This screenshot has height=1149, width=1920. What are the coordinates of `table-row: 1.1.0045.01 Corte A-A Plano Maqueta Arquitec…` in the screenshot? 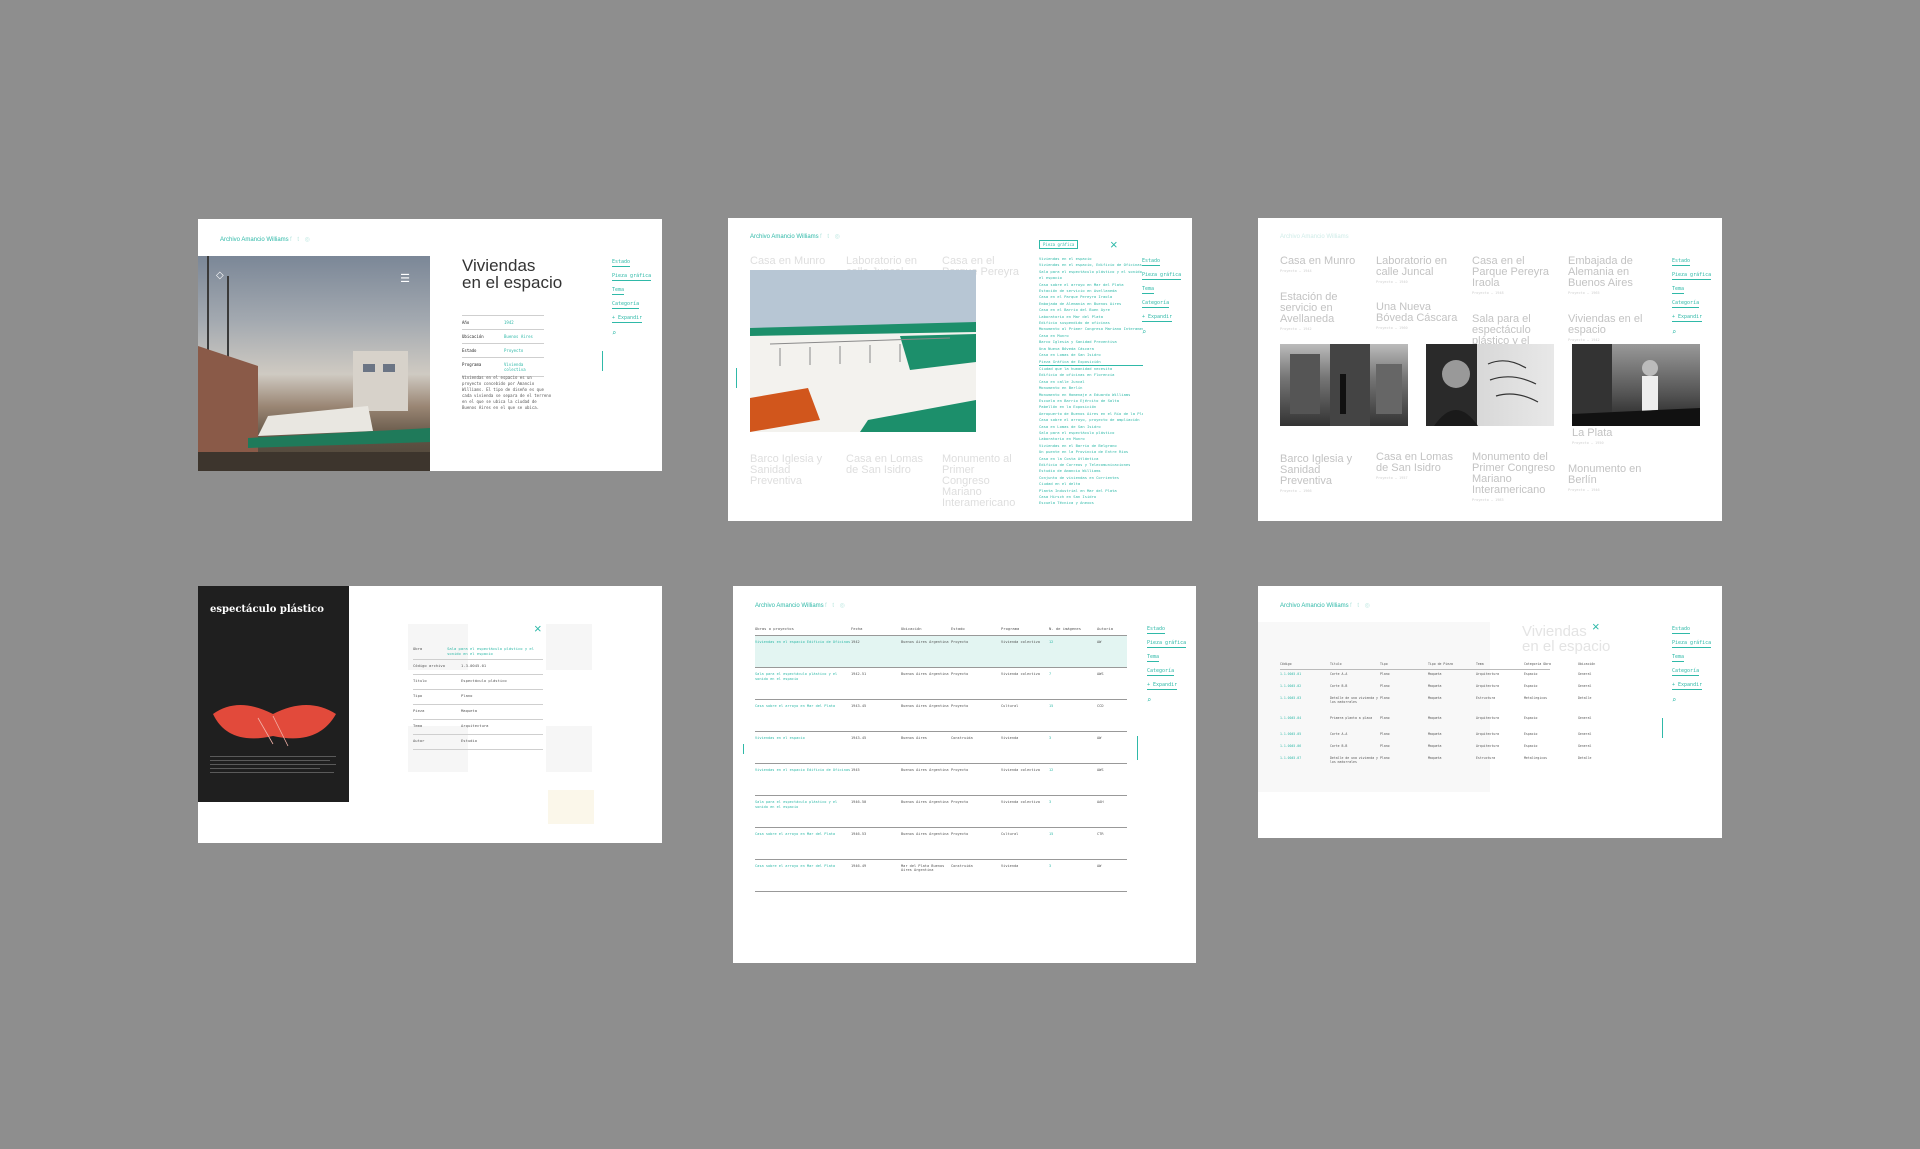 It's located at (1435, 676).